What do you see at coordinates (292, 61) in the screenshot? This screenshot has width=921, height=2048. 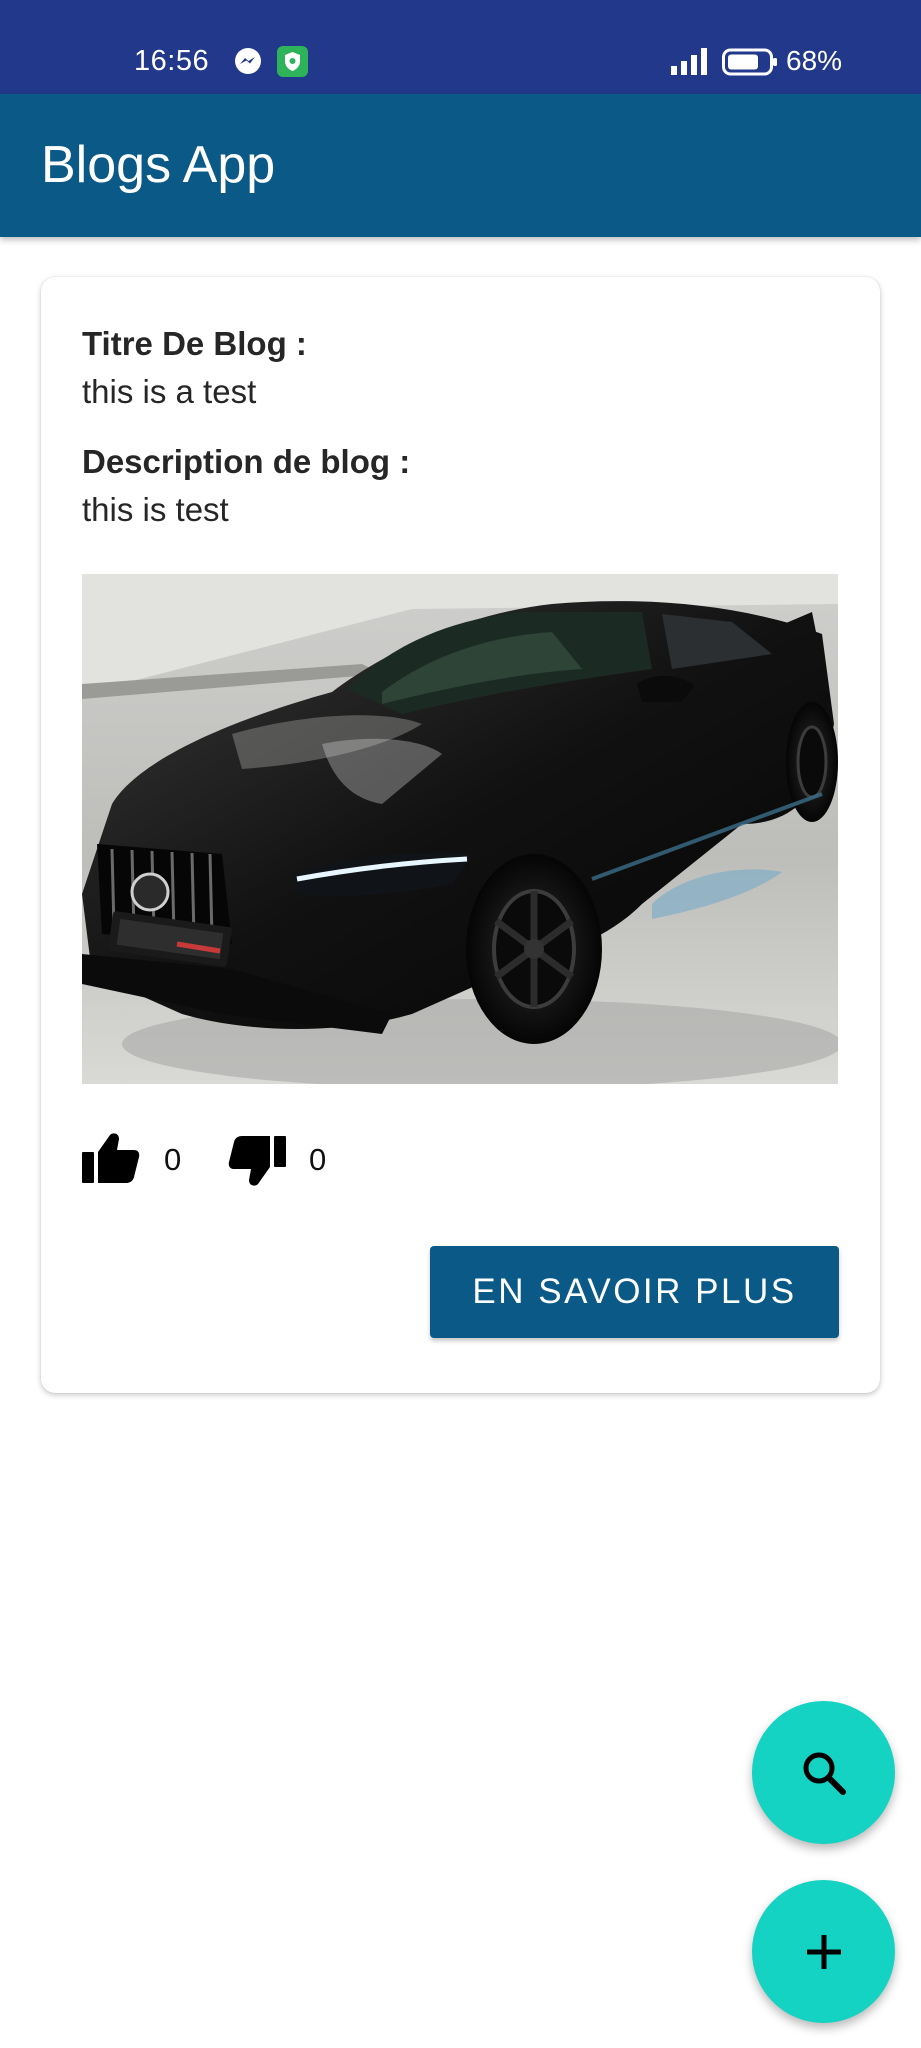 I see `shield-app-icon` at bounding box center [292, 61].